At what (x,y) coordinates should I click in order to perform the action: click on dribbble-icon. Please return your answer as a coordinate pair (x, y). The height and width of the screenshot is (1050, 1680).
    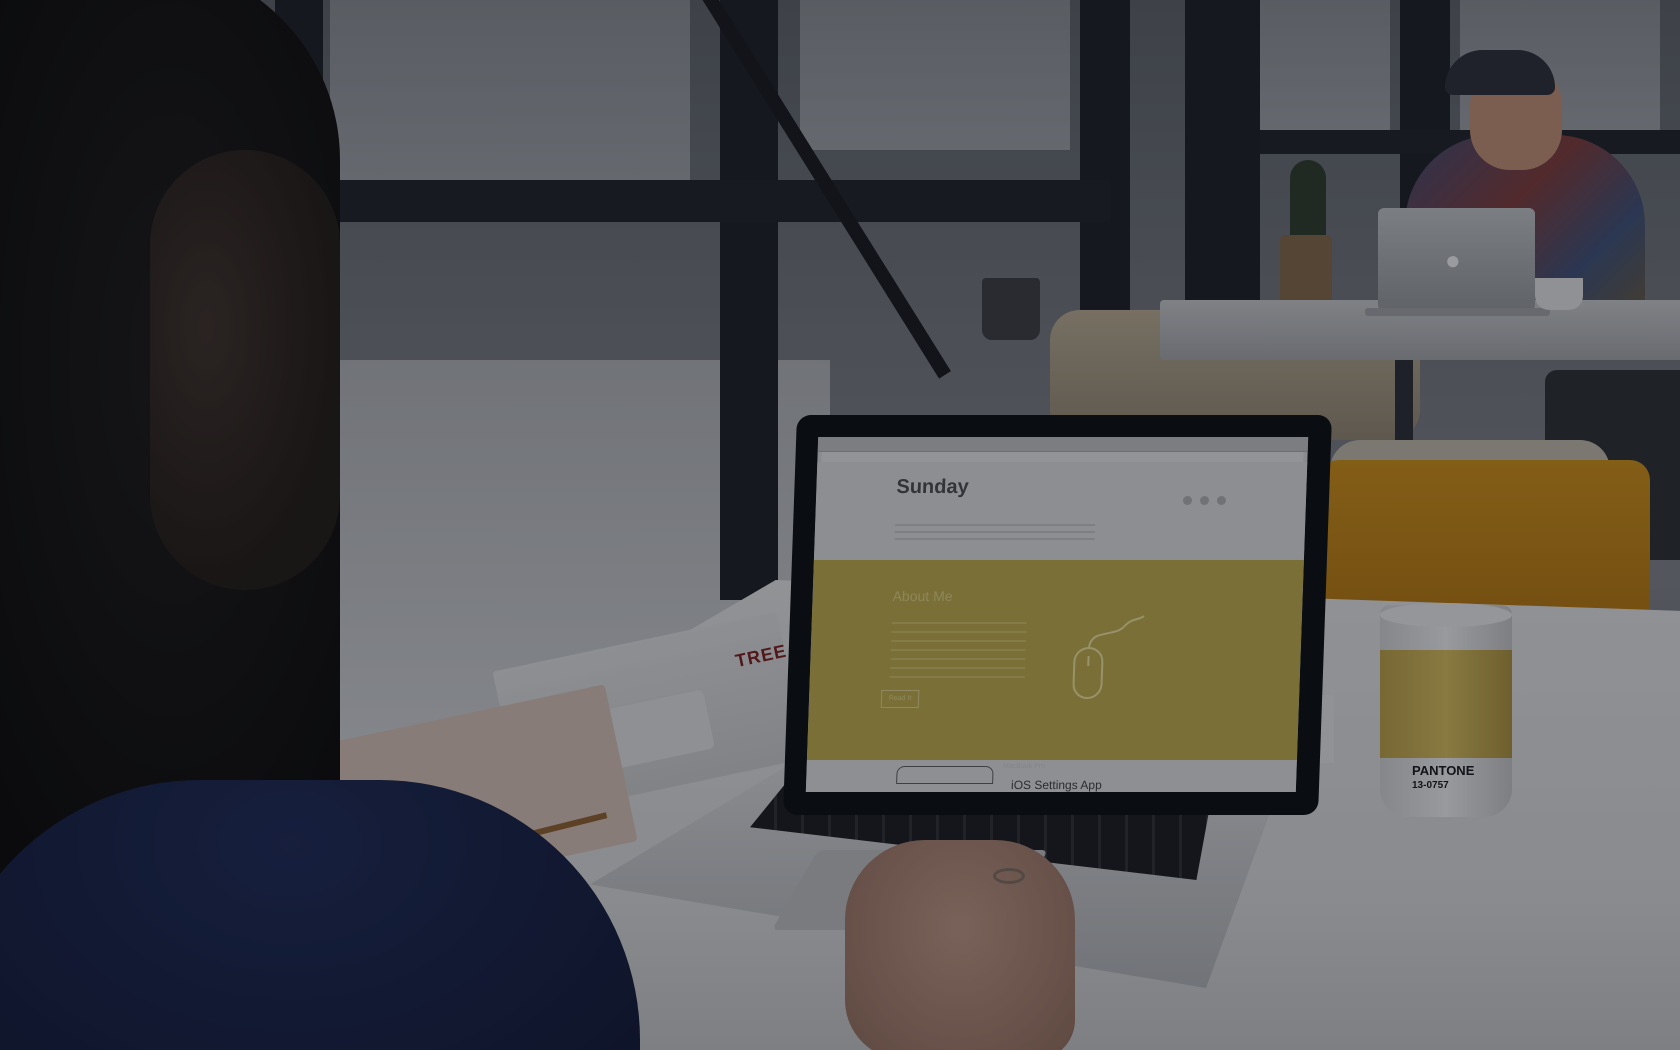
    Looking at the image, I should click on (1204, 500).